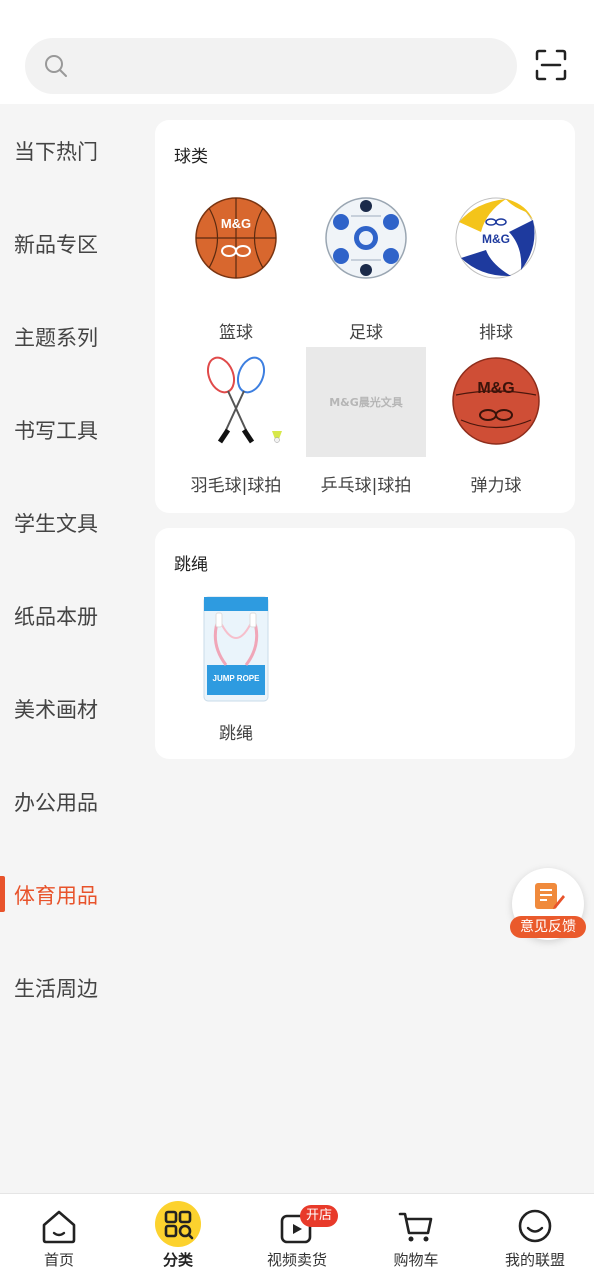 The width and height of the screenshot is (594, 1280). I want to click on placeholder-image: M&G晨光文具, so click(366, 402).